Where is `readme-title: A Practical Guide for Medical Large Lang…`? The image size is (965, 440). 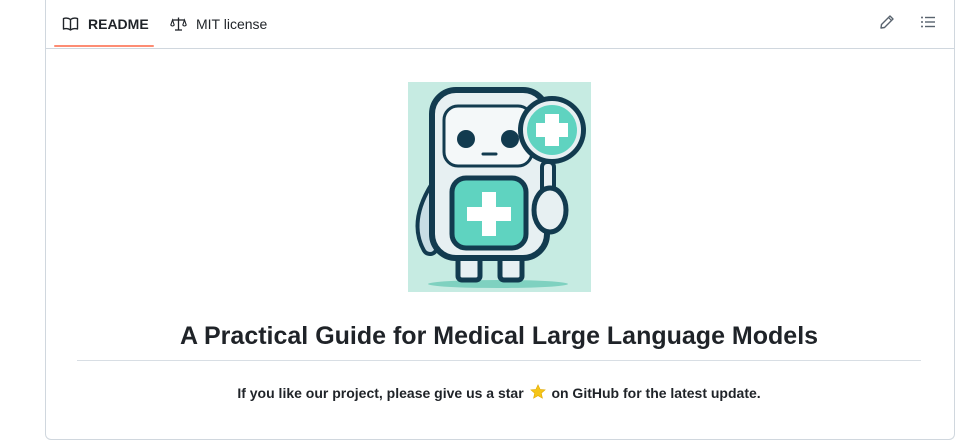
readme-title: A Practical Guide for Medical Large Lang… is located at coordinates (499, 339).